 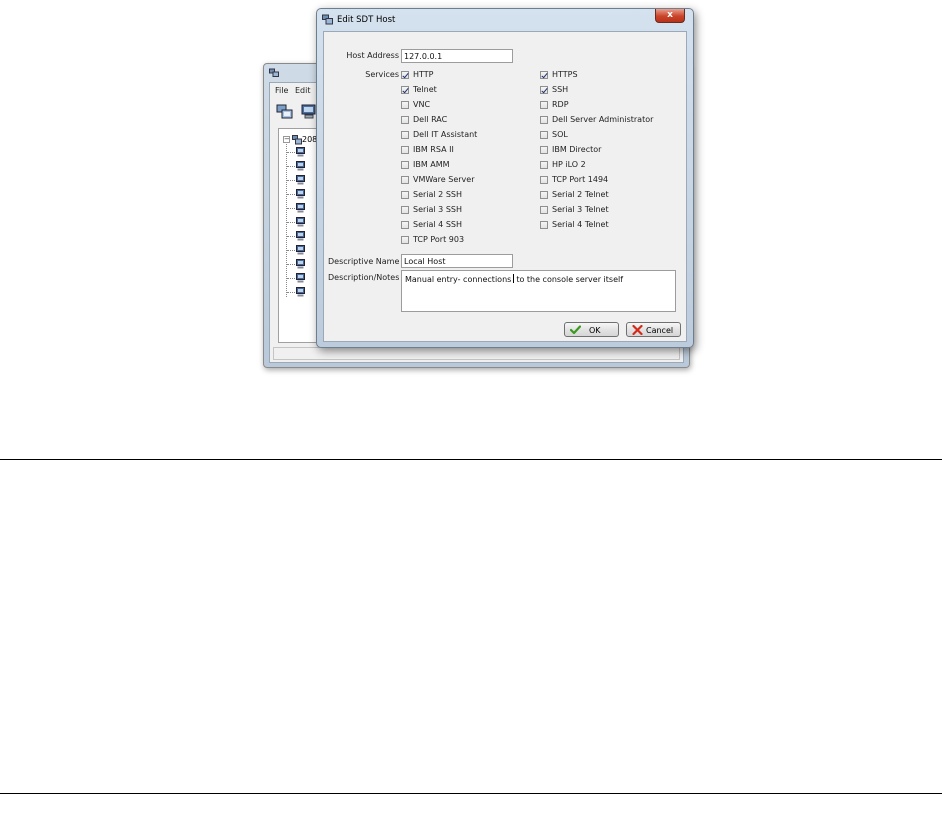 I want to click on descriptive-name-label: Descriptive Name, so click(x=364, y=261).